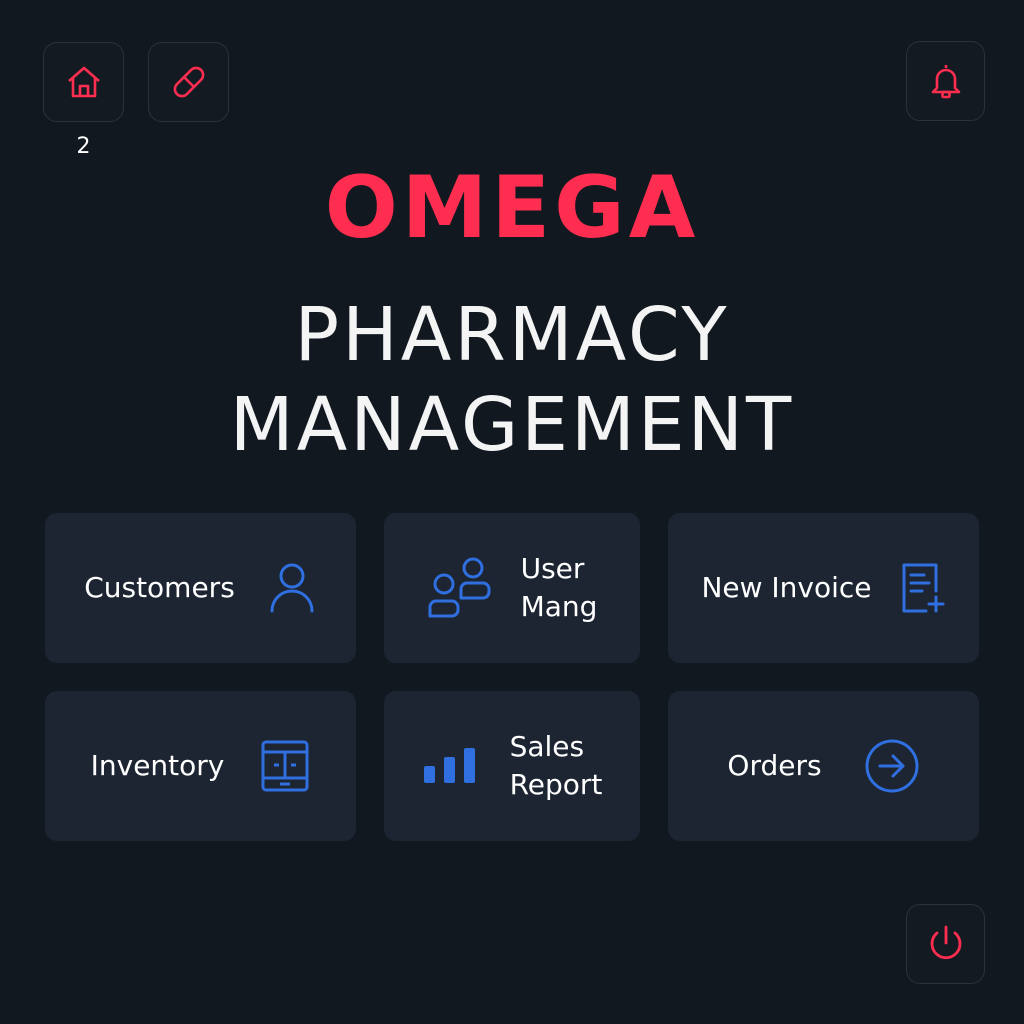 Image resolution: width=1024 pixels, height=1024 pixels. I want to click on medicine-button, so click(188, 82).